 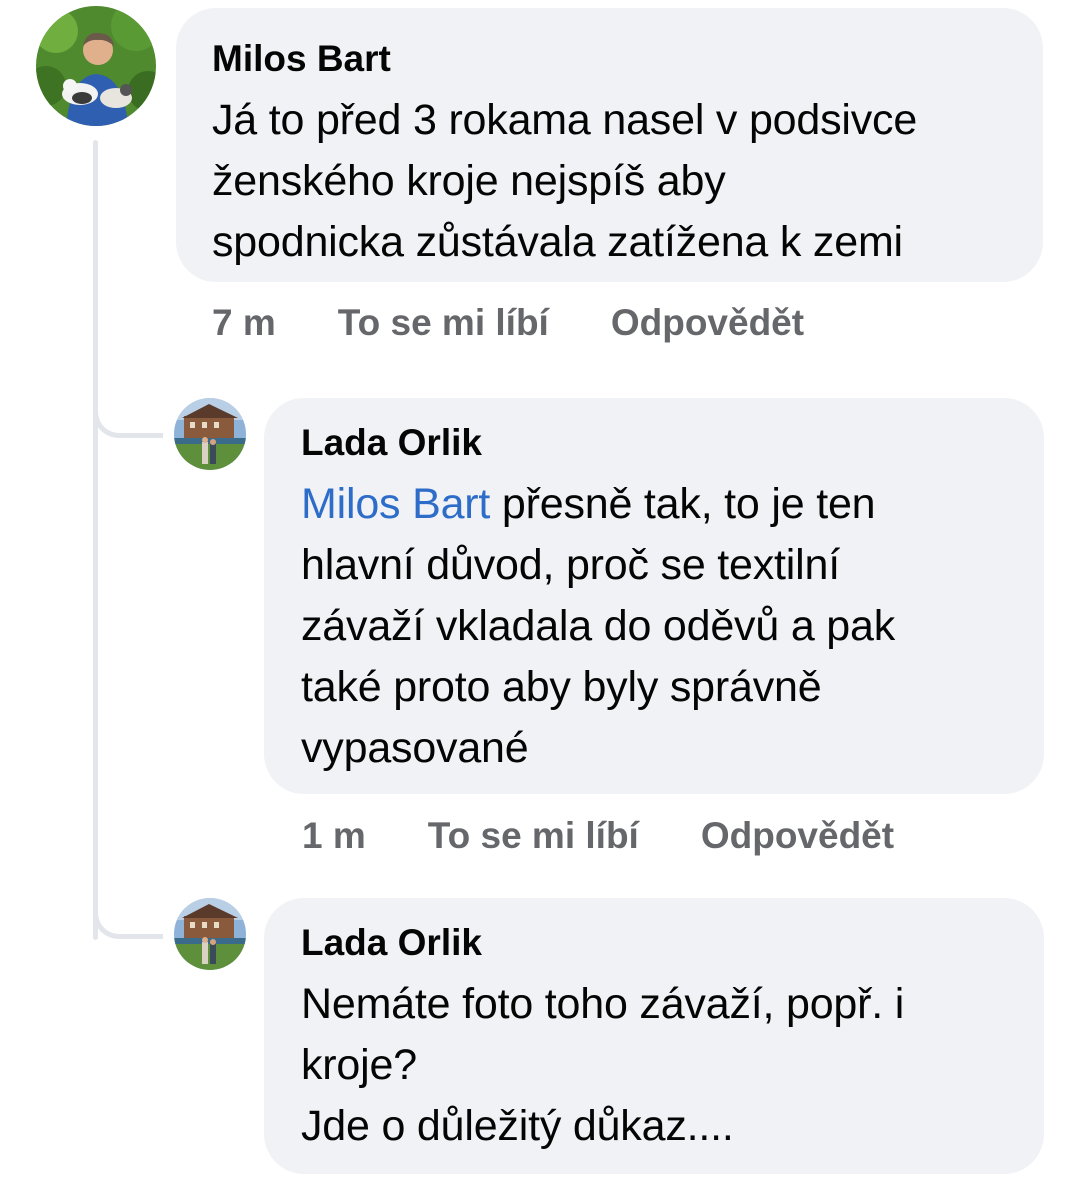 I want to click on avatar-man-with-cats-icon, so click(x=96, y=66).